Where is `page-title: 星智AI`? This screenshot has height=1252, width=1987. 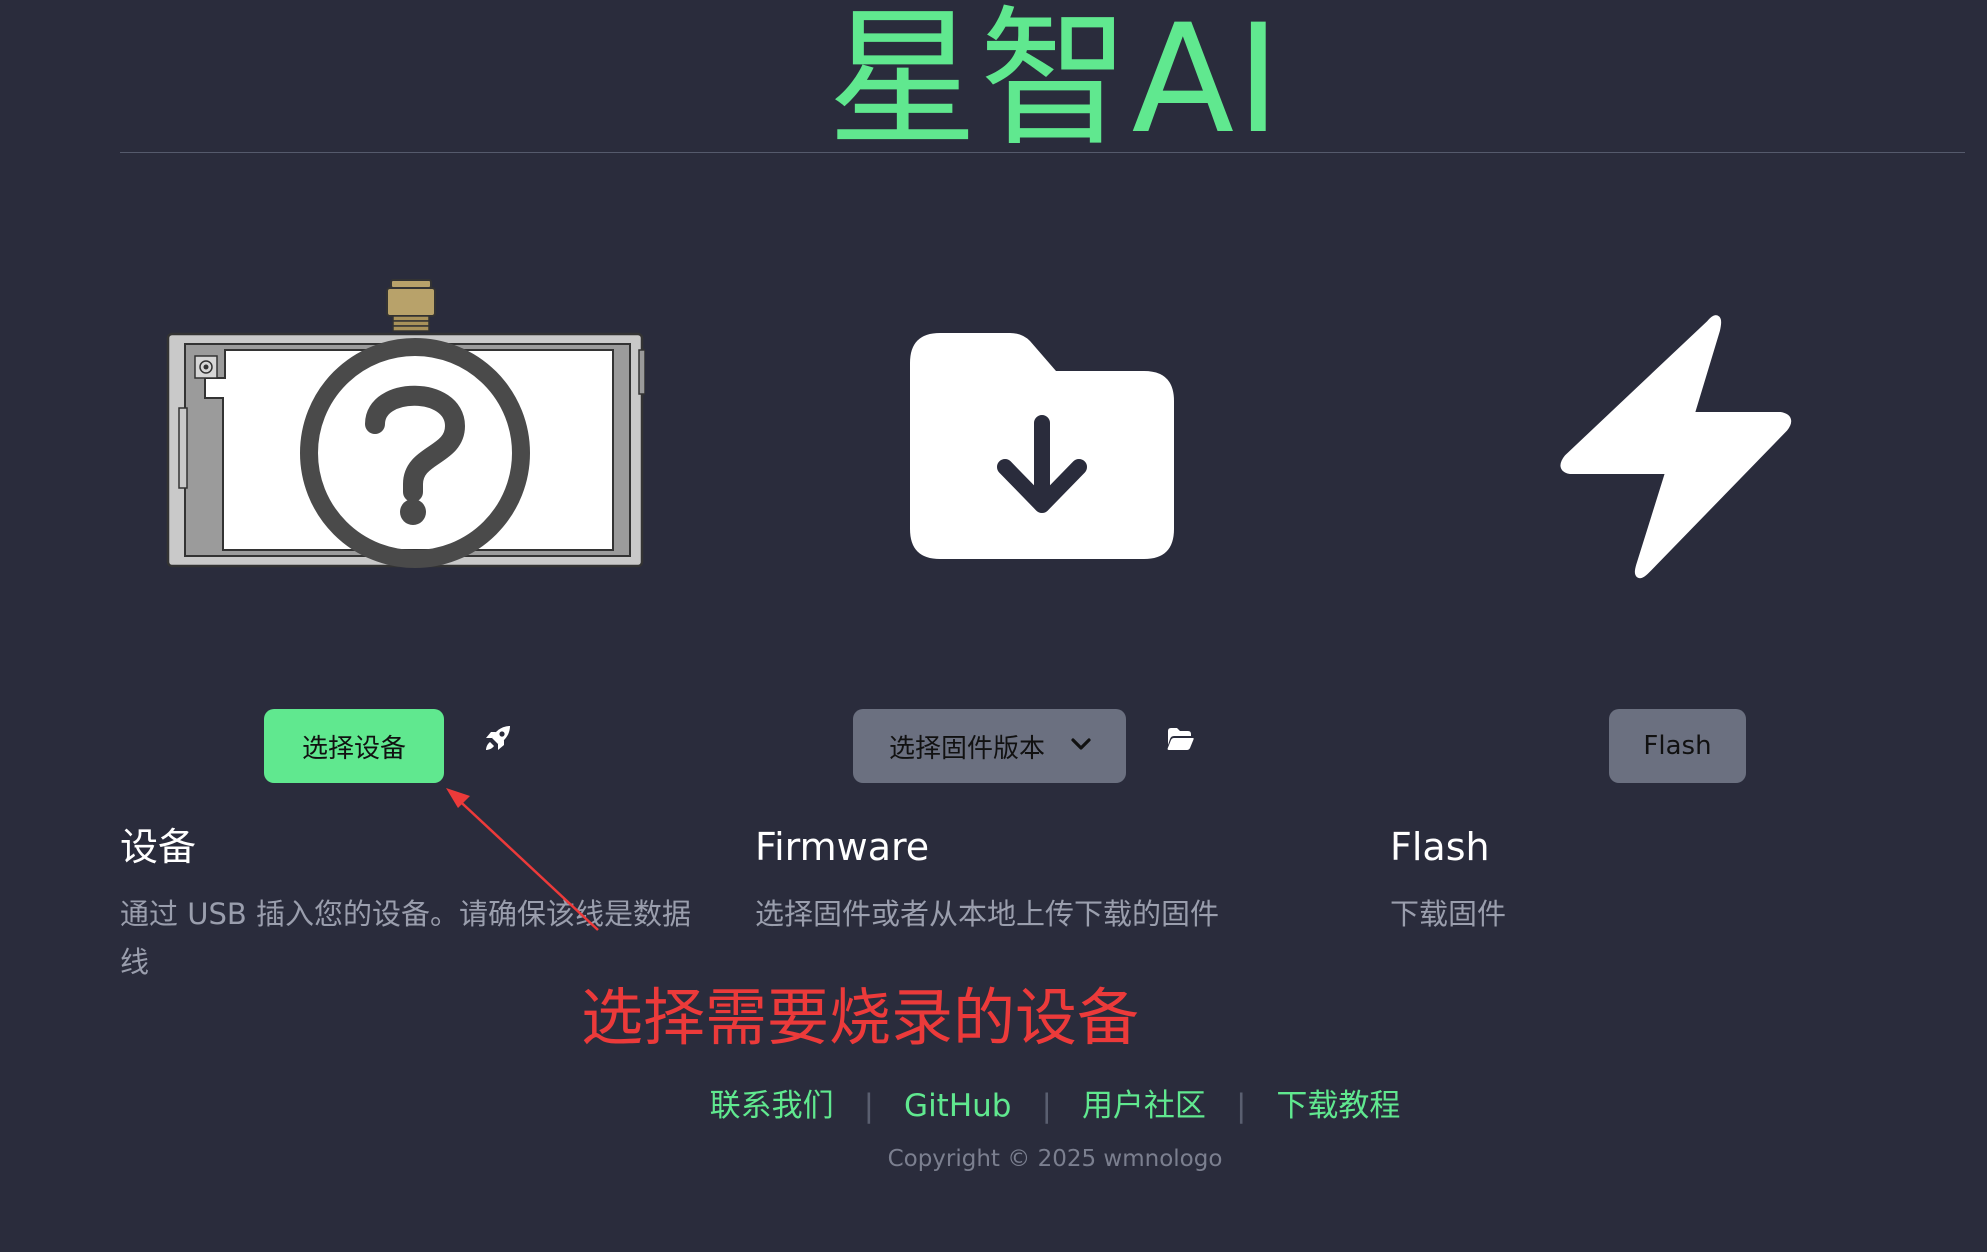
page-title: 星智AI is located at coordinates (1055, 83).